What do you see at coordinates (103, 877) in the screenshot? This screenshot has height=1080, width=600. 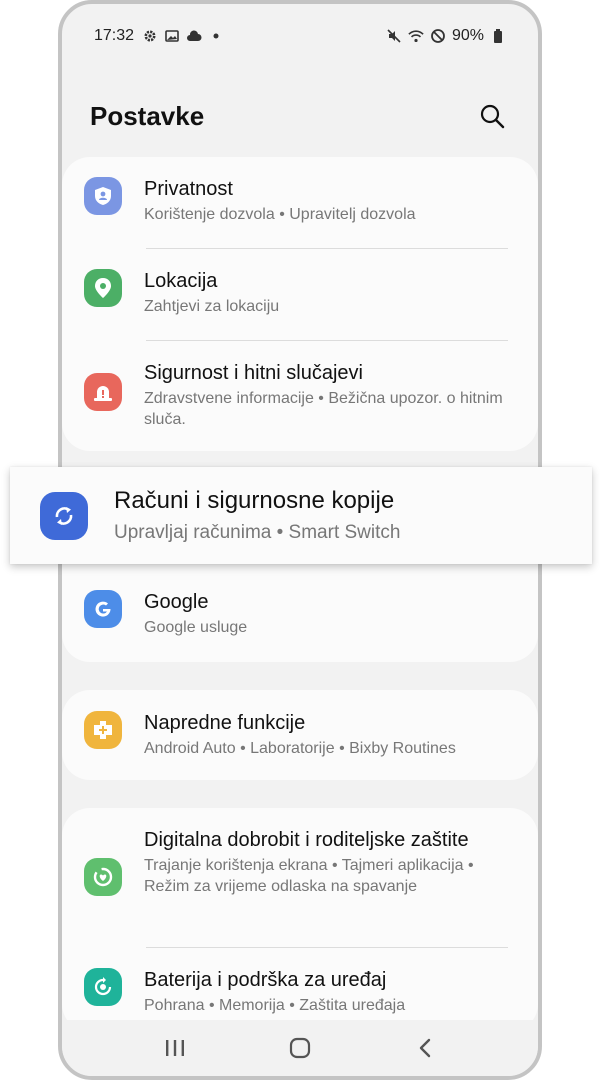 I see `digital-wellbeing-icon` at bounding box center [103, 877].